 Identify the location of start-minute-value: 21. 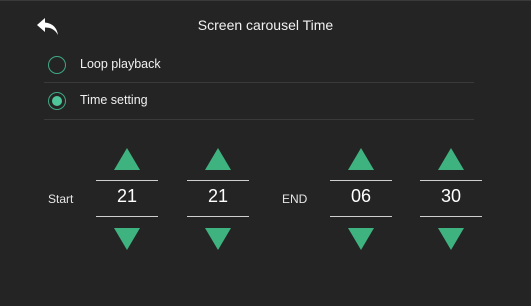
(218, 196).